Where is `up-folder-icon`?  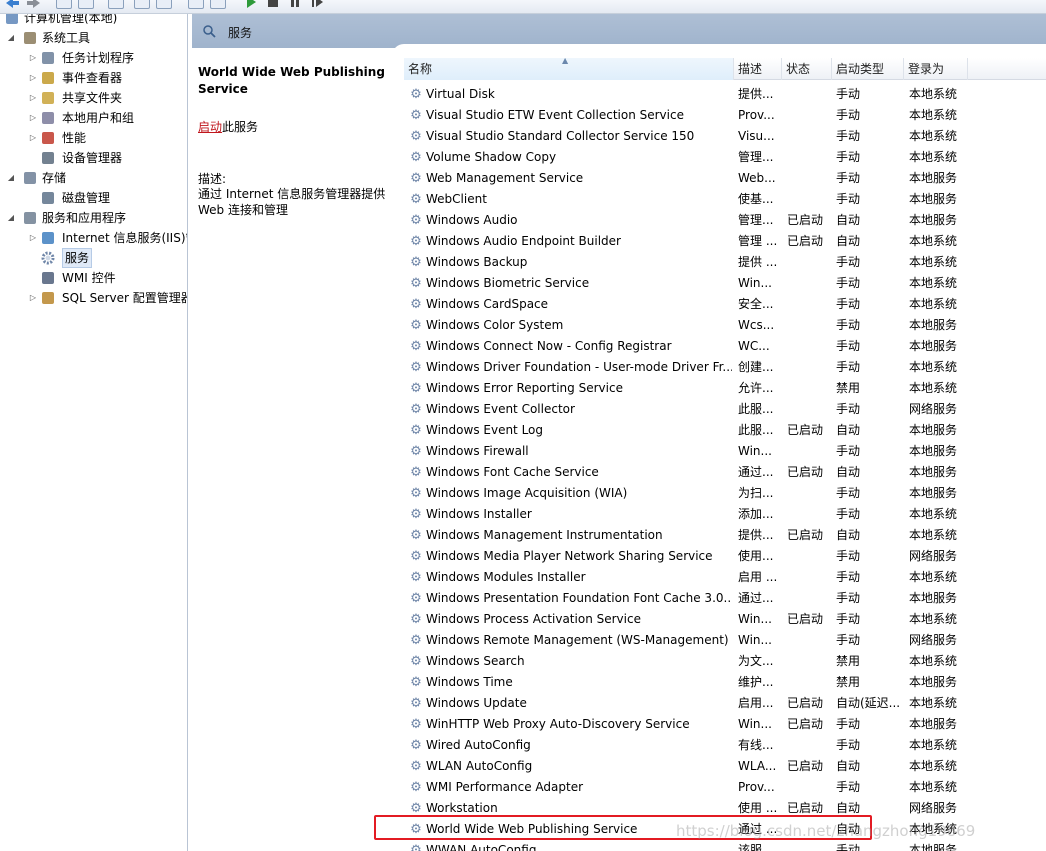 up-folder-icon is located at coordinates (64, 4).